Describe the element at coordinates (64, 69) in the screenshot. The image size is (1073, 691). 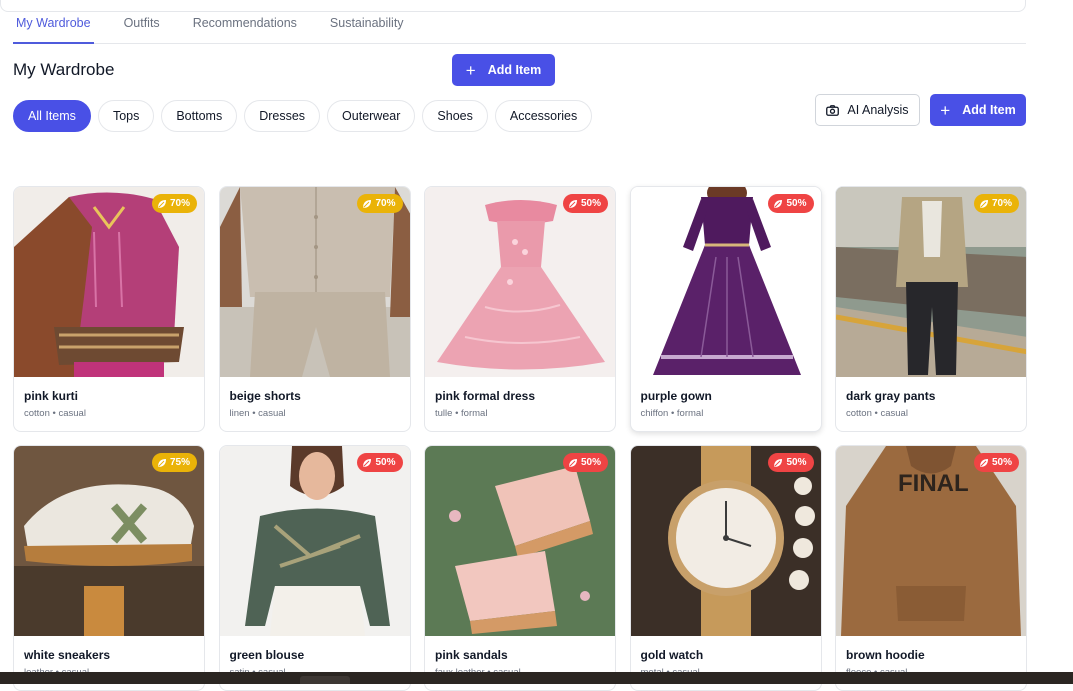
I see `page-title: My Wardrobe` at that location.